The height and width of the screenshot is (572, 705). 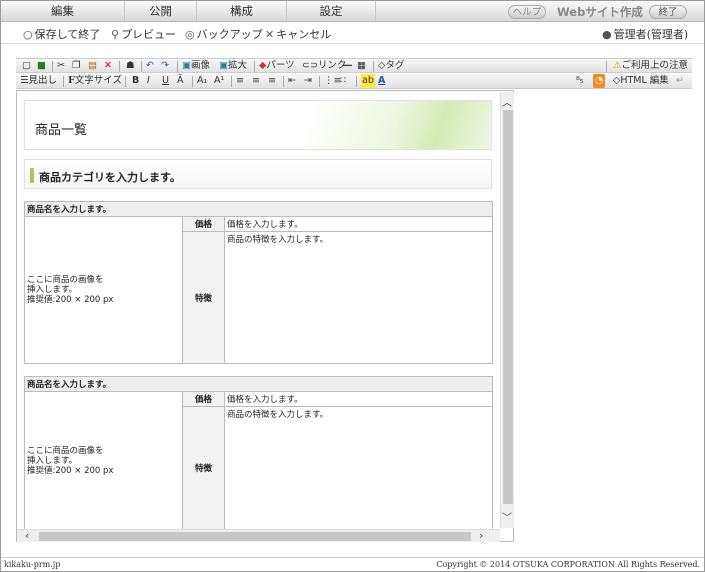 What do you see at coordinates (61, 130) in the screenshot?
I see `page-title: 商品一覧` at bounding box center [61, 130].